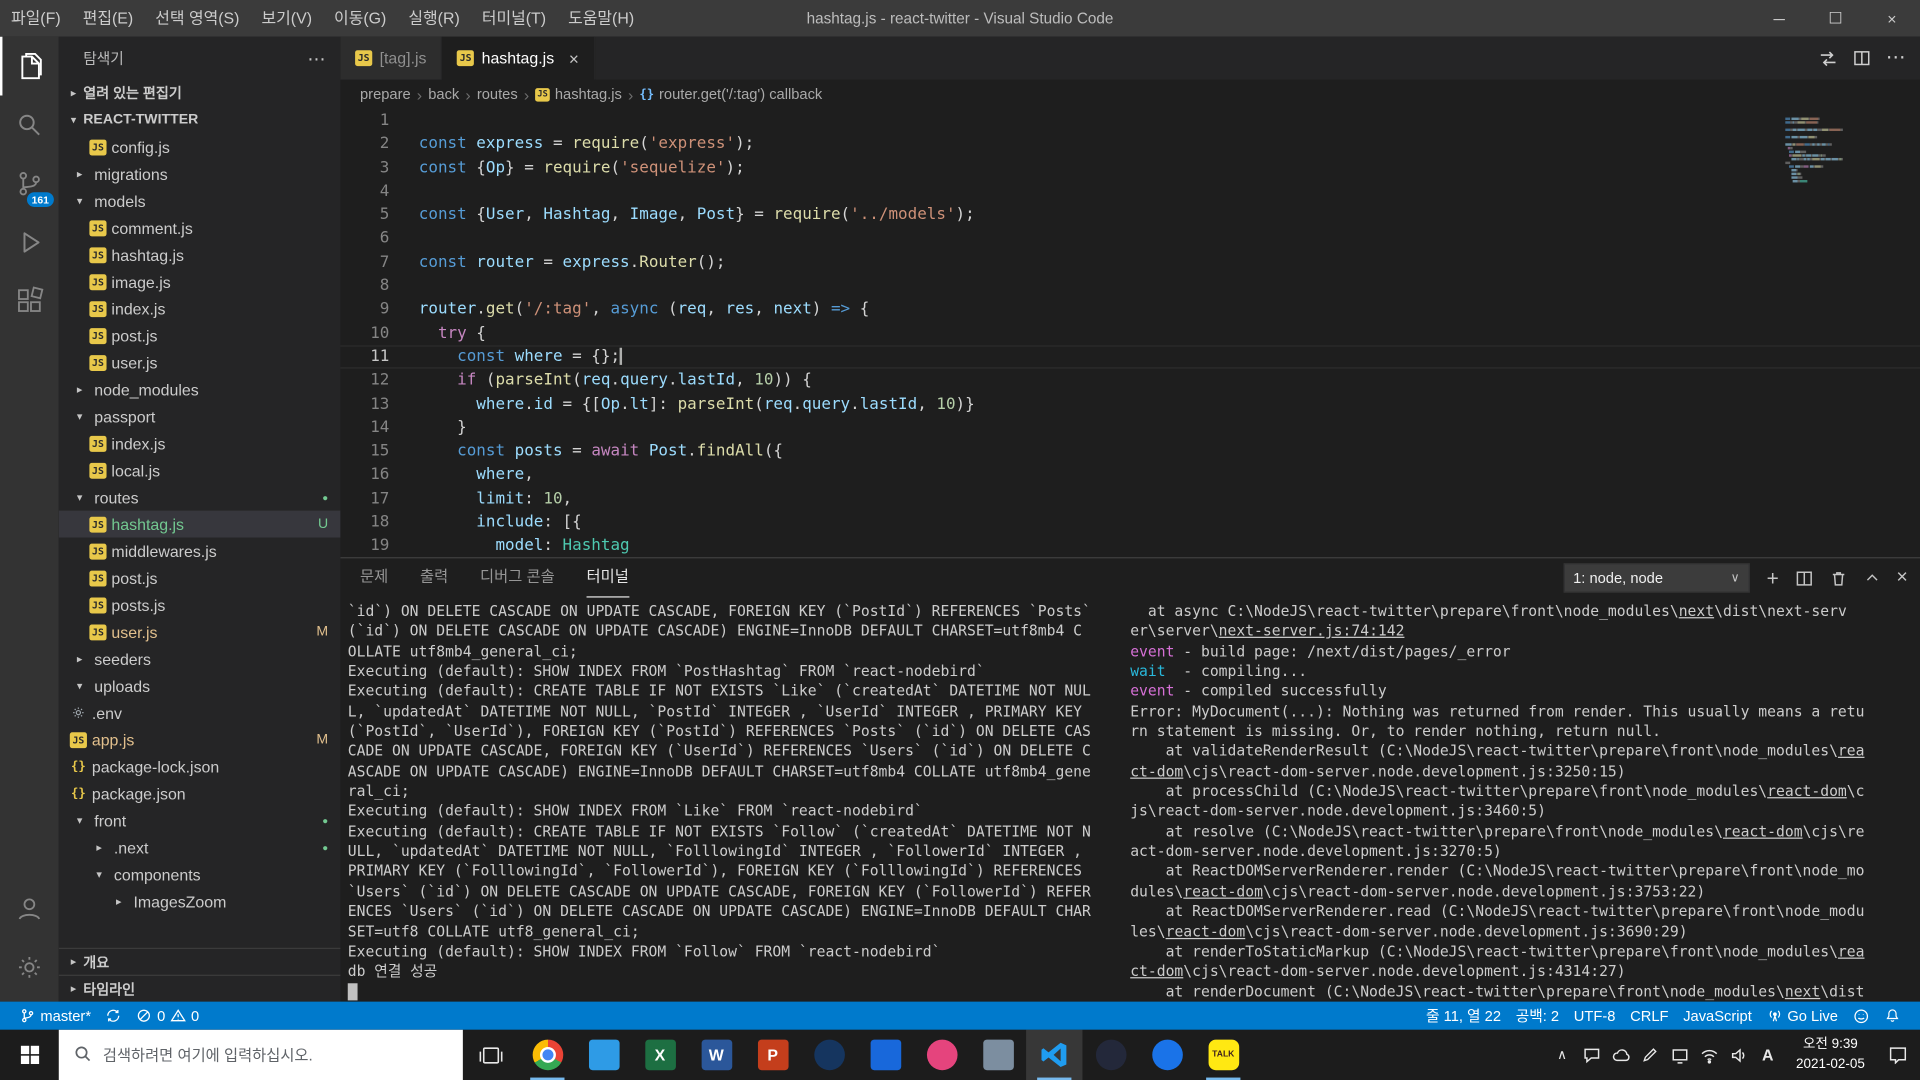 The height and width of the screenshot is (1080, 1920). I want to click on tree-item-routes: ▾ routes ●, so click(200, 497).